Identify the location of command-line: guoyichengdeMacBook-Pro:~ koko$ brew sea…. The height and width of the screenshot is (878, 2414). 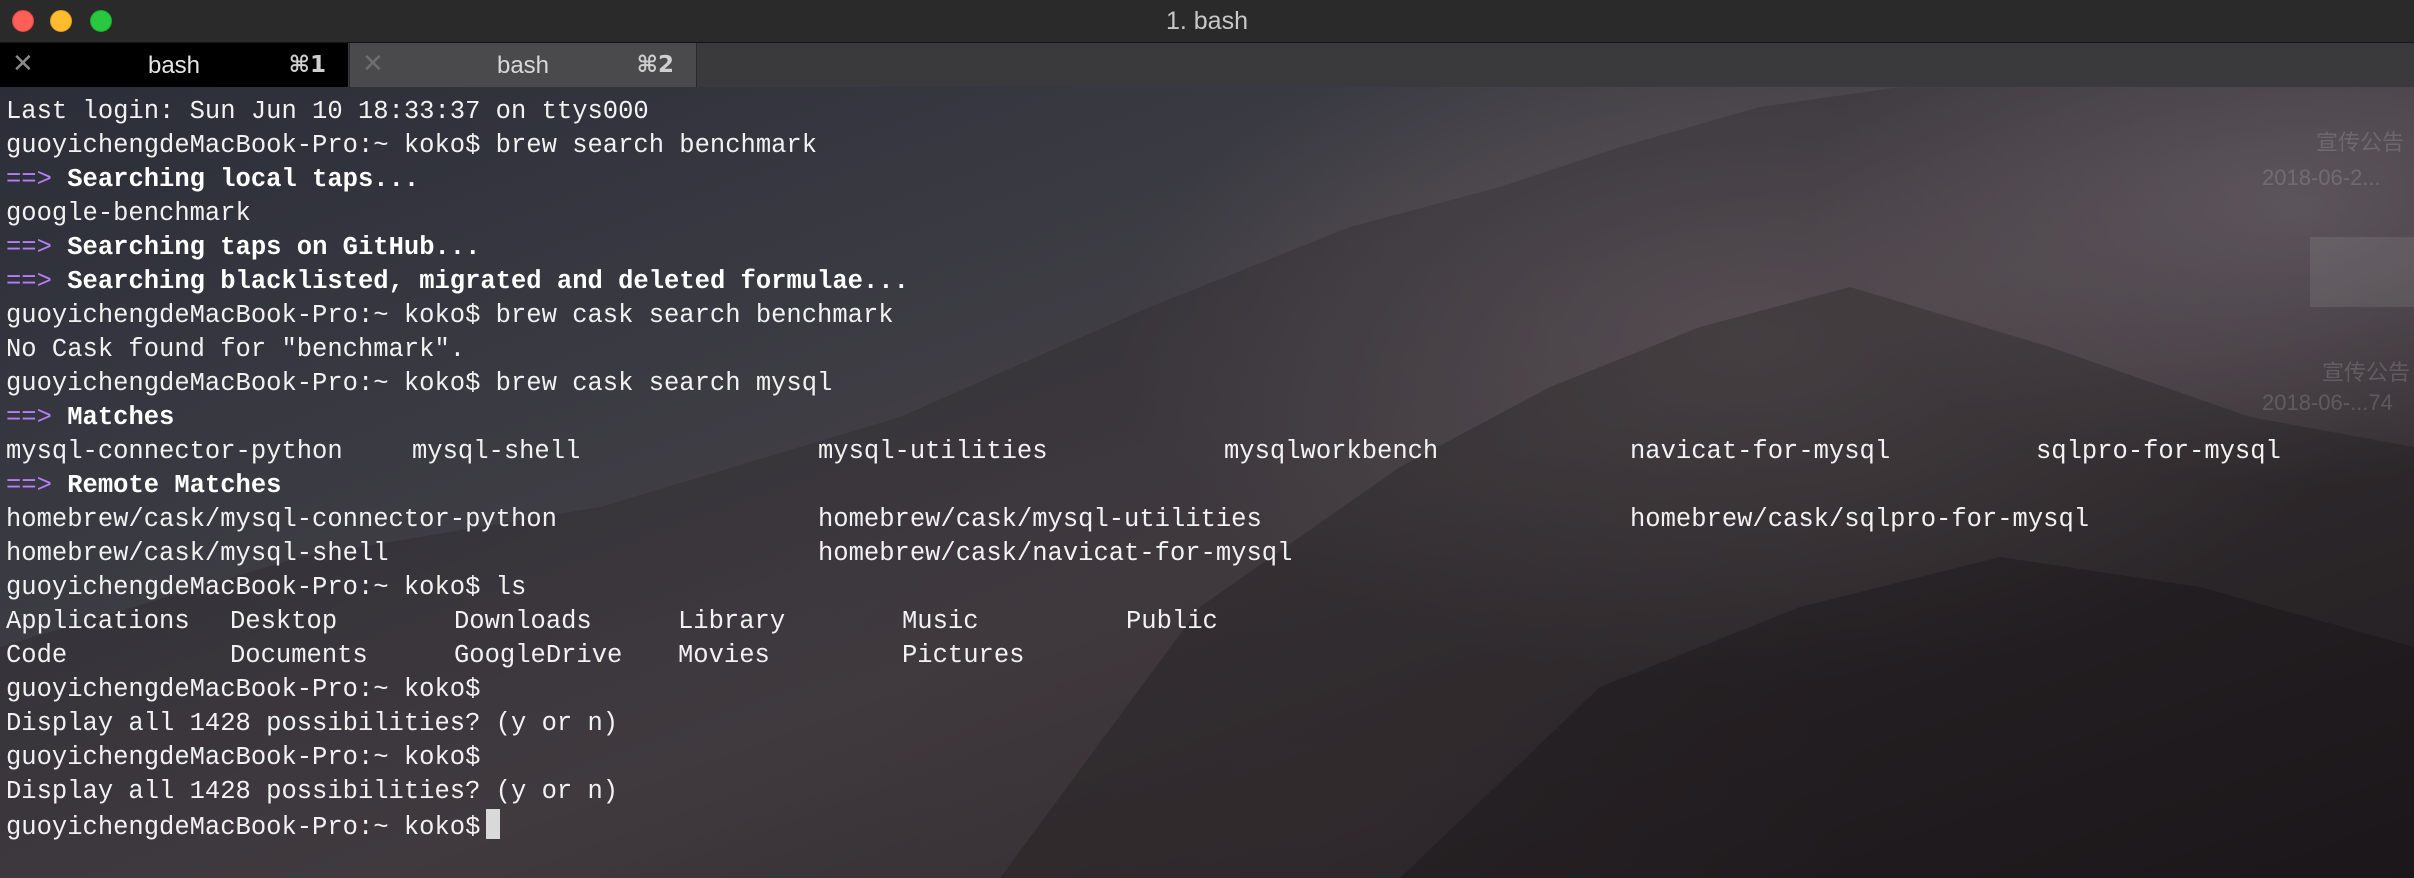
(412, 145).